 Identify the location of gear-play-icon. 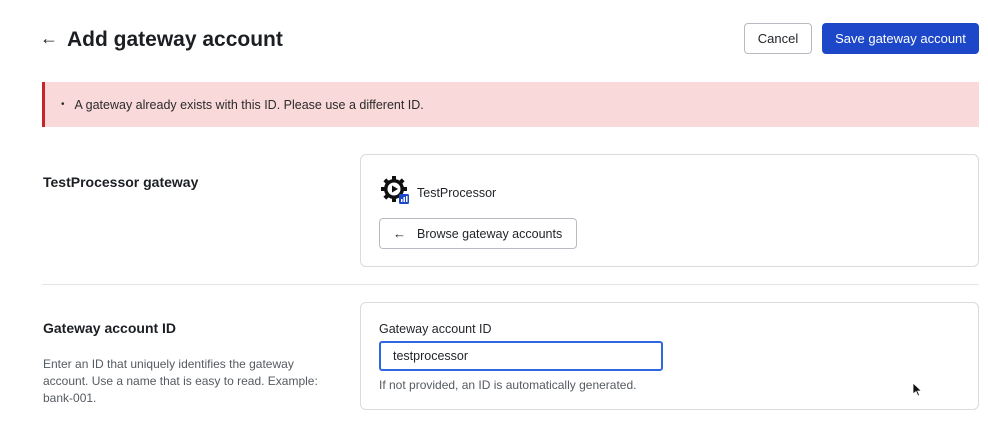
(395, 192).